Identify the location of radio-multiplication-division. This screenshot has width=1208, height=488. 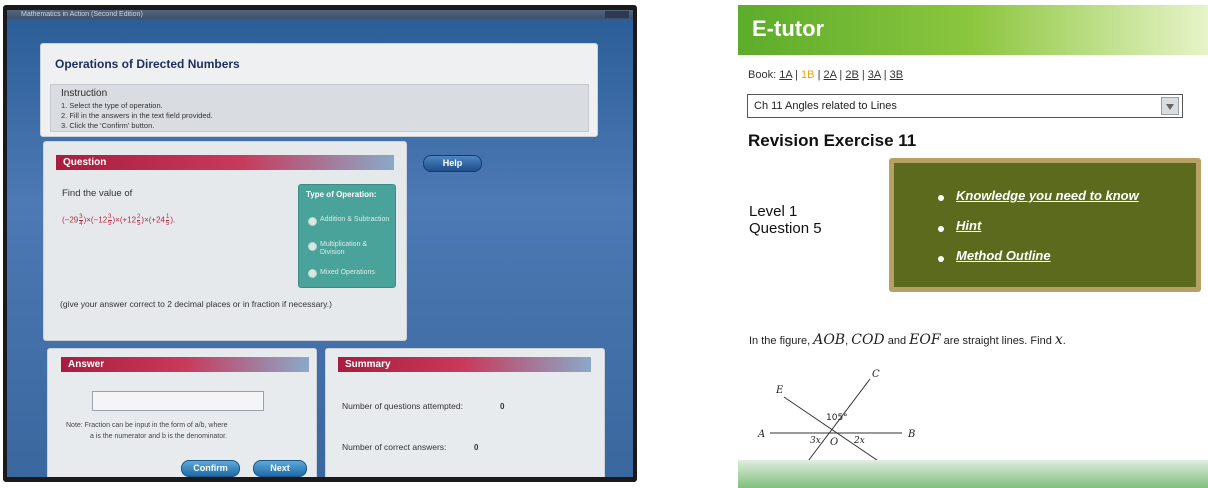
(312, 246).